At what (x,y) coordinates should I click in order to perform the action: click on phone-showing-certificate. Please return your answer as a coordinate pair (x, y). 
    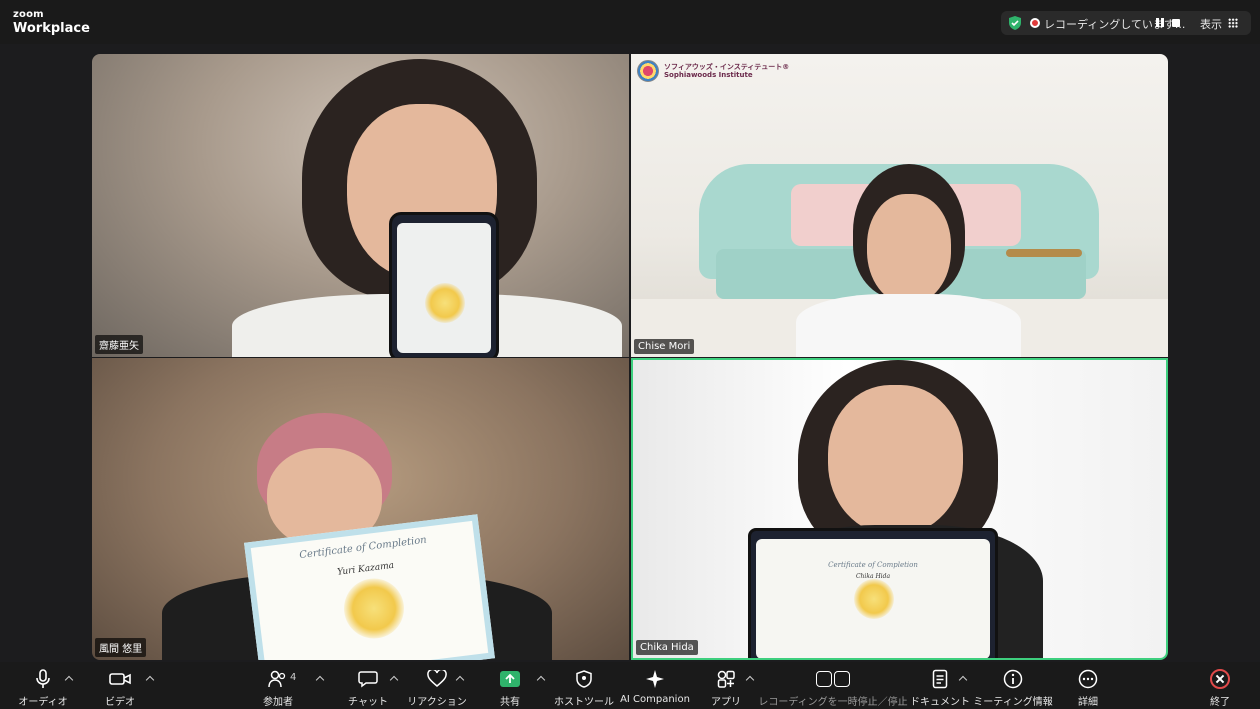
    Looking at the image, I should click on (444, 284).